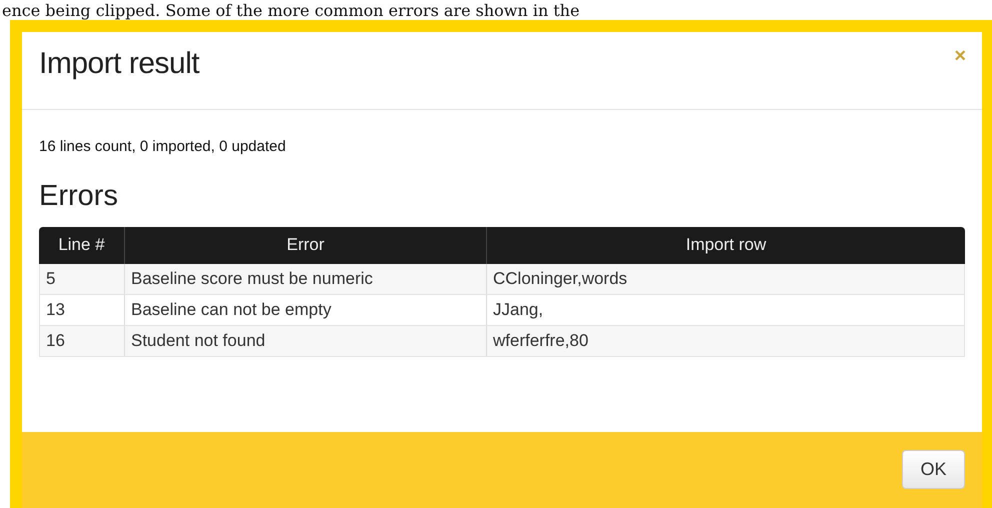 This screenshot has height=508, width=992. I want to click on table-cell: 5, so click(81, 279).